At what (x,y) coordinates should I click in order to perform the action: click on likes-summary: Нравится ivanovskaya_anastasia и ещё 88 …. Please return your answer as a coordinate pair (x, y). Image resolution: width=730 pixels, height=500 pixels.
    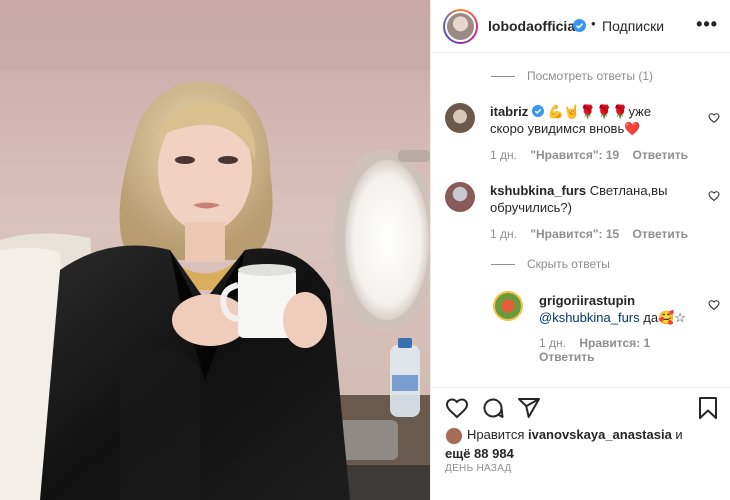
    Looking at the image, I should click on (580, 444).